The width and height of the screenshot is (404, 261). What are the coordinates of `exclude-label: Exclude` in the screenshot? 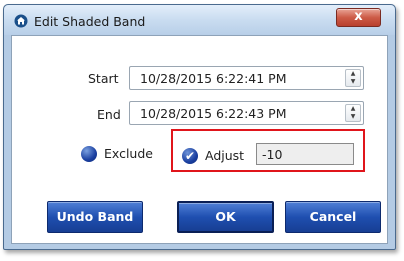 It's located at (128, 153).